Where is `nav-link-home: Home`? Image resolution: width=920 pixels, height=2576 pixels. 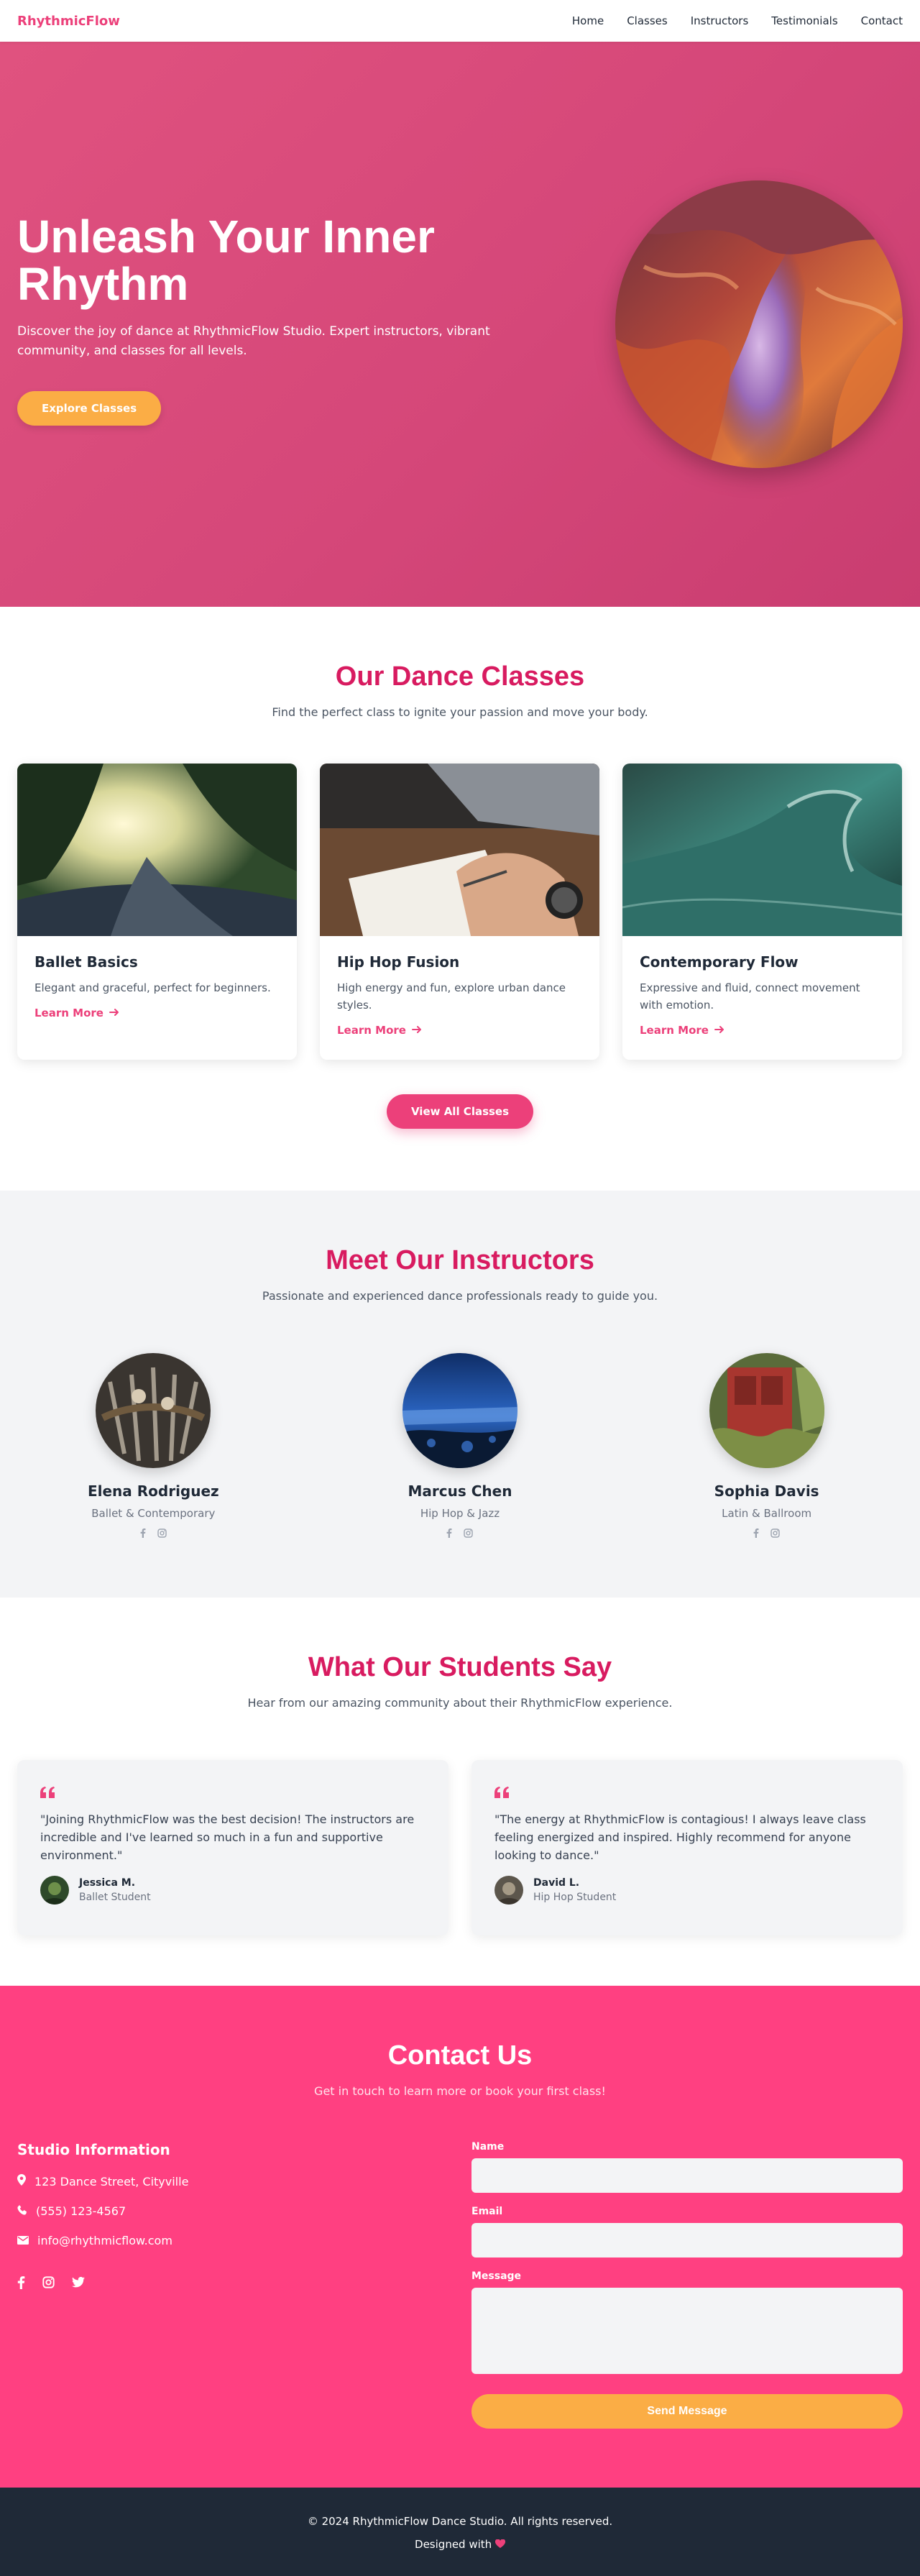 nav-link-home: Home is located at coordinates (588, 20).